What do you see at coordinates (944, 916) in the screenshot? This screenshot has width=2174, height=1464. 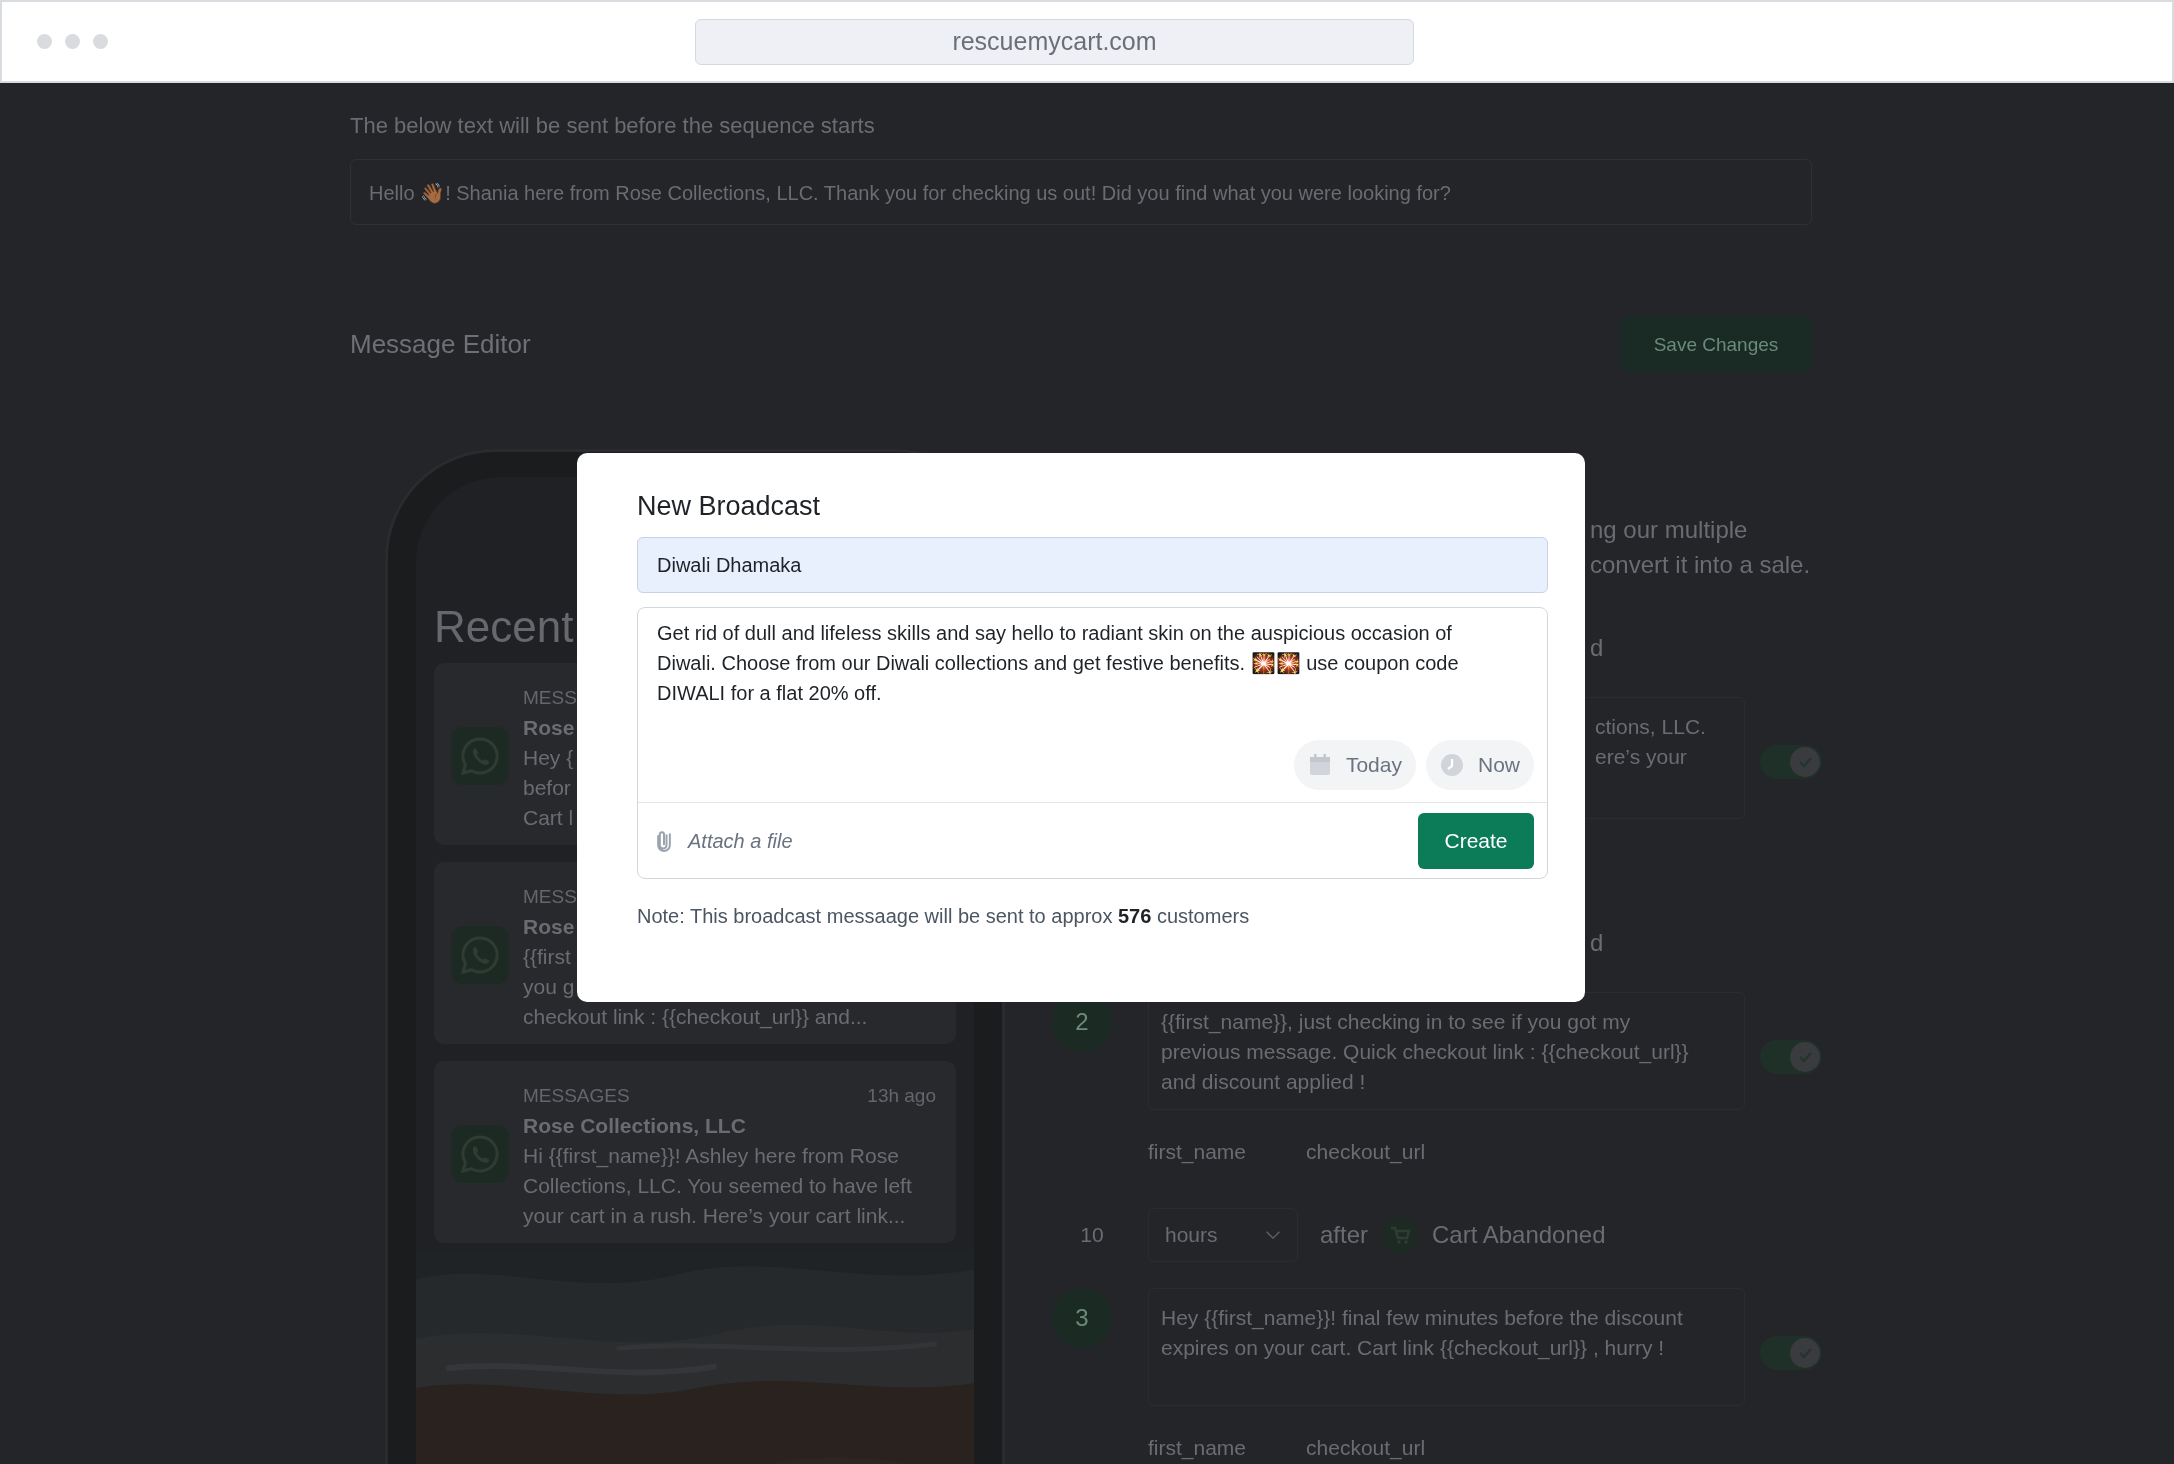 I see `recipient-note: Note: This broadcast messaage will be sent to approx 576 customers` at bounding box center [944, 916].